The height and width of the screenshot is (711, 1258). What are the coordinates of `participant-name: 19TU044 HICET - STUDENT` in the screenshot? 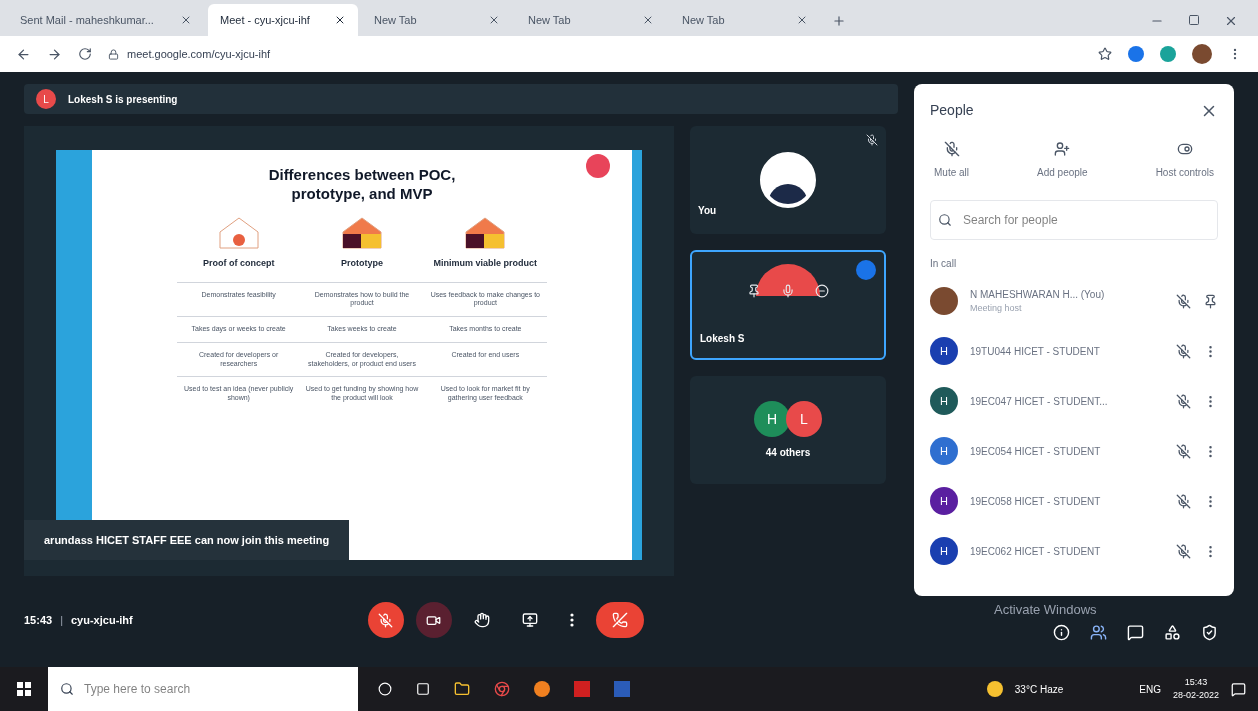 It's located at (1035, 351).